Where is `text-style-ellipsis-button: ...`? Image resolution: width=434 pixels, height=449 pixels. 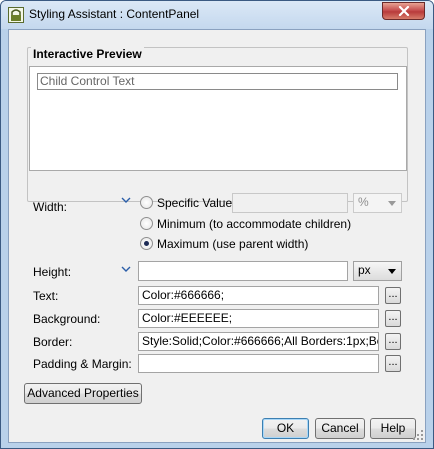
text-style-ellipsis-button: ... is located at coordinates (393, 295).